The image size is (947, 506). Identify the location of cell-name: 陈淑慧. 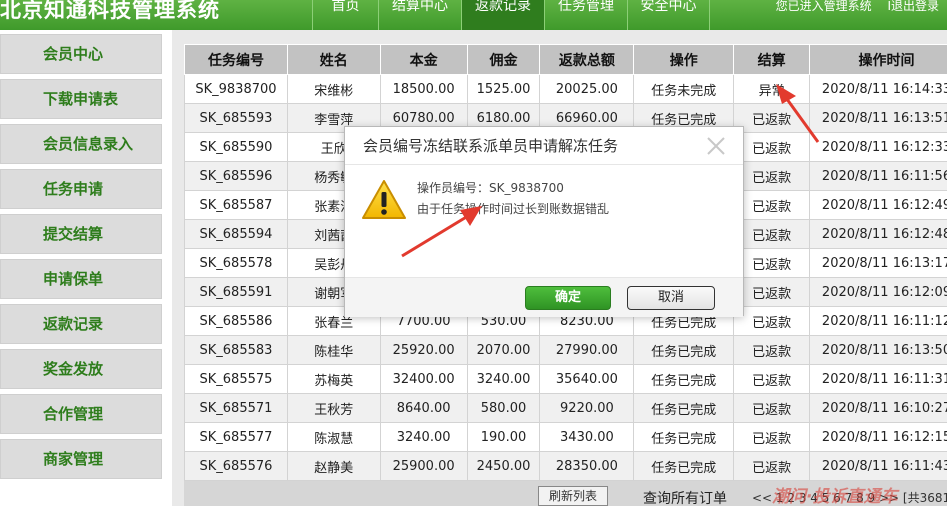
(333, 437).